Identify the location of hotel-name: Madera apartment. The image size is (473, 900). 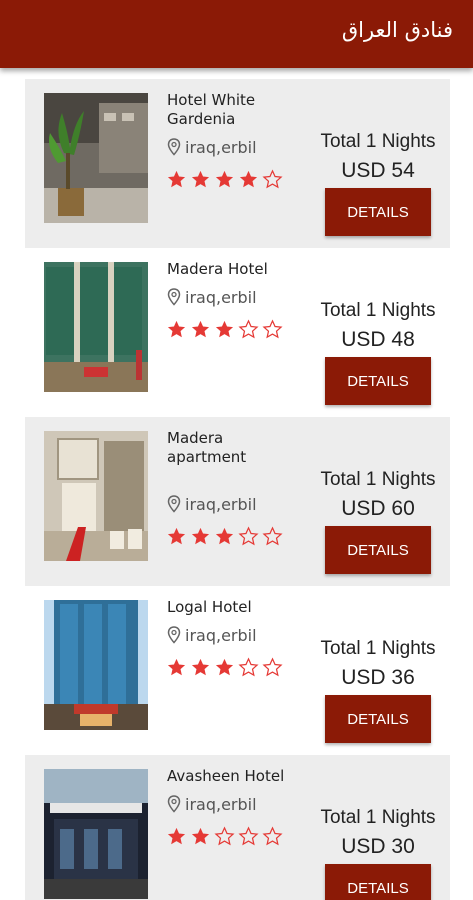
(207, 447).